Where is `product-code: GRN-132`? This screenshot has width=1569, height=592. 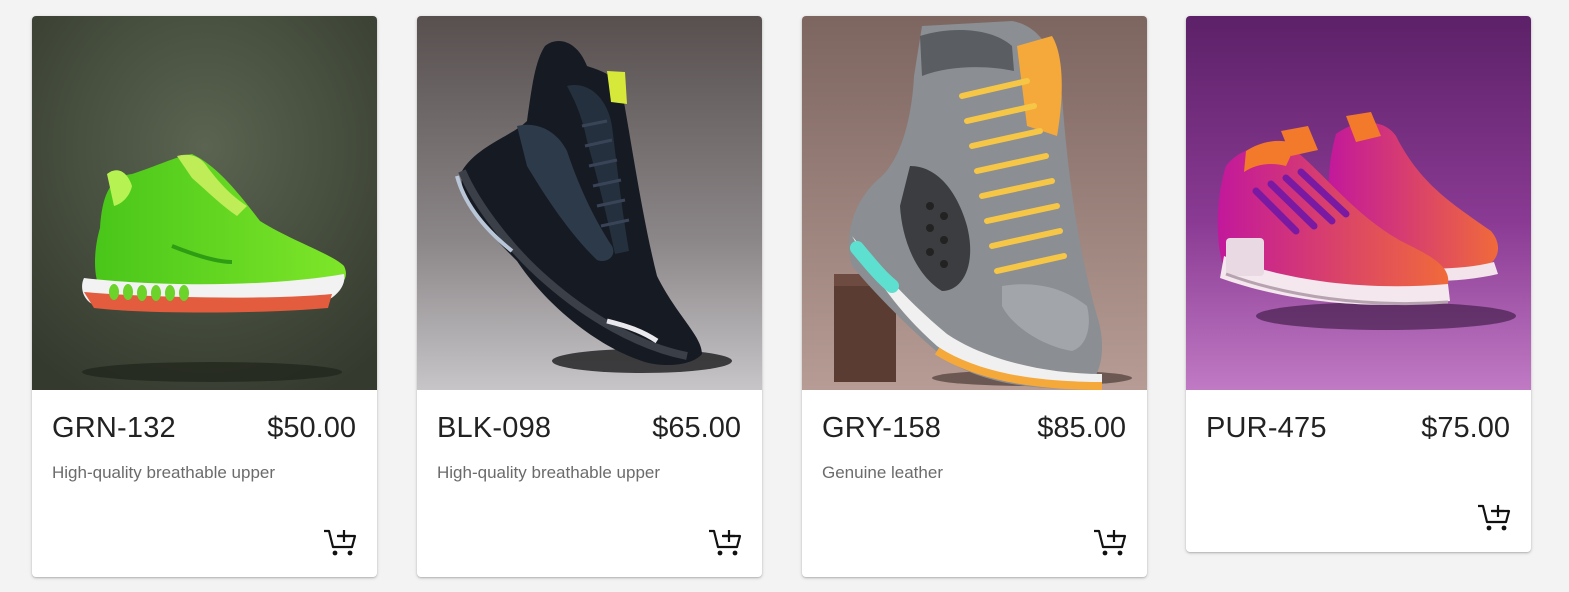 product-code: GRN-132 is located at coordinates (114, 428).